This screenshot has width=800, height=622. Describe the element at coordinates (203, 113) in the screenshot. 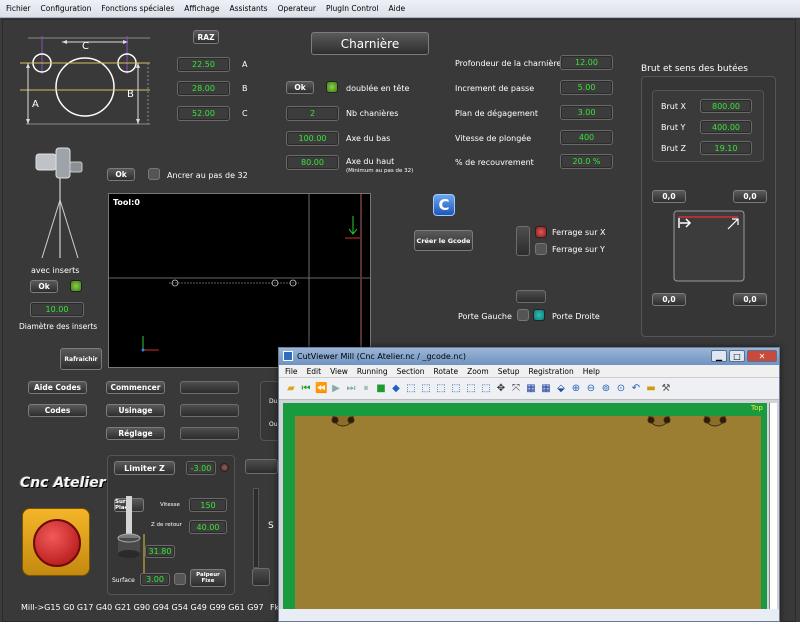

I see `dim-c-field: 52.00` at that location.